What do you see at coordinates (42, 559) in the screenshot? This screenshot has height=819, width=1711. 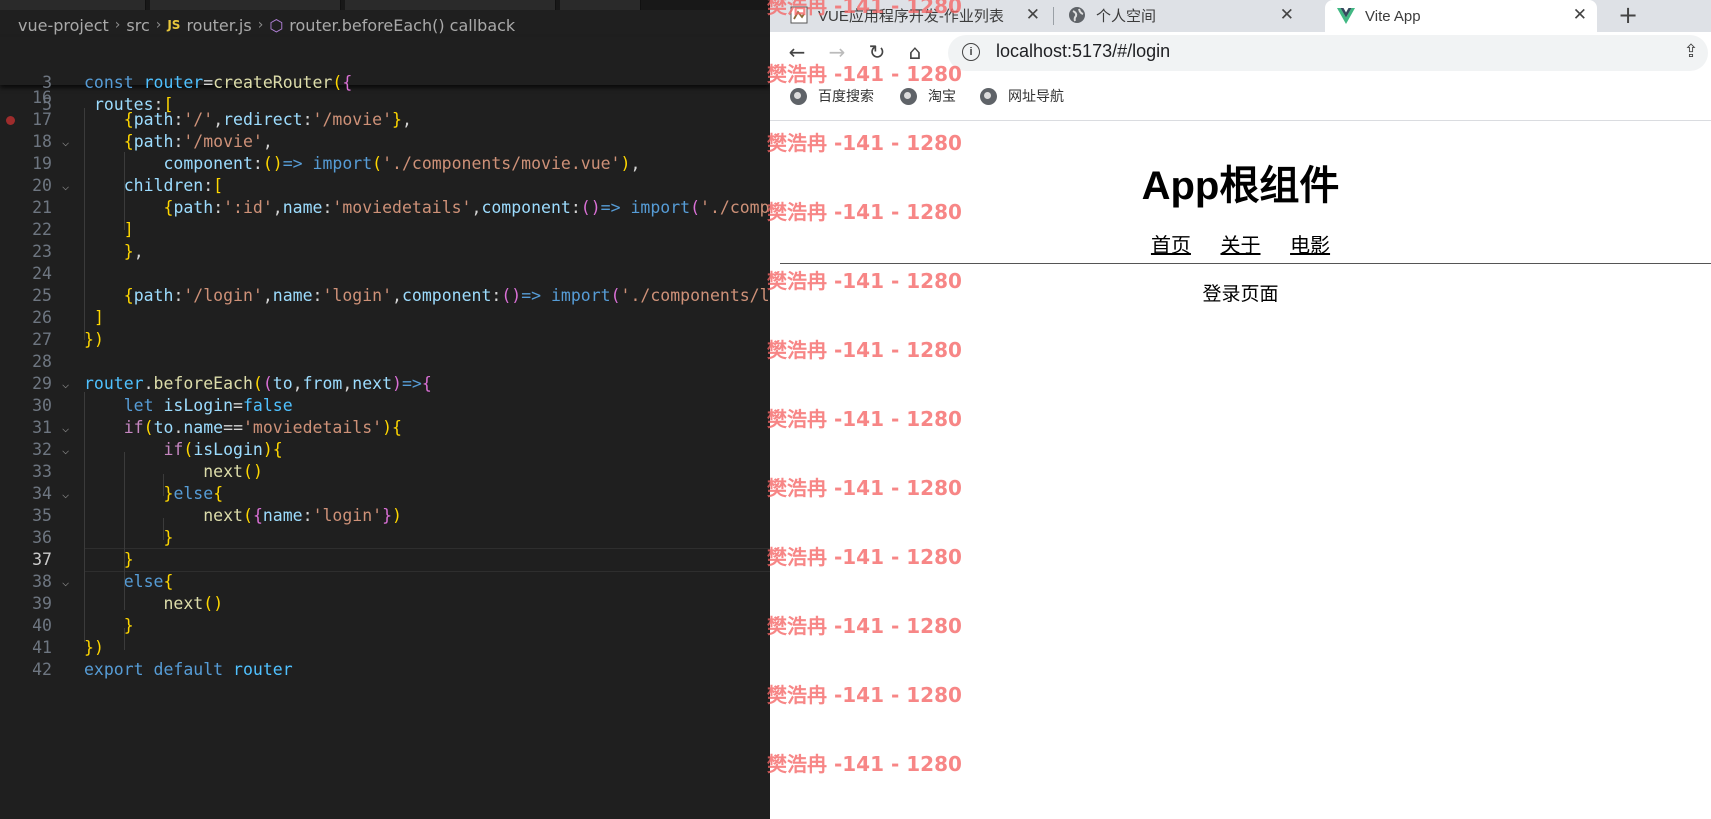 I see `line-number: 37` at bounding box center [42, 559].